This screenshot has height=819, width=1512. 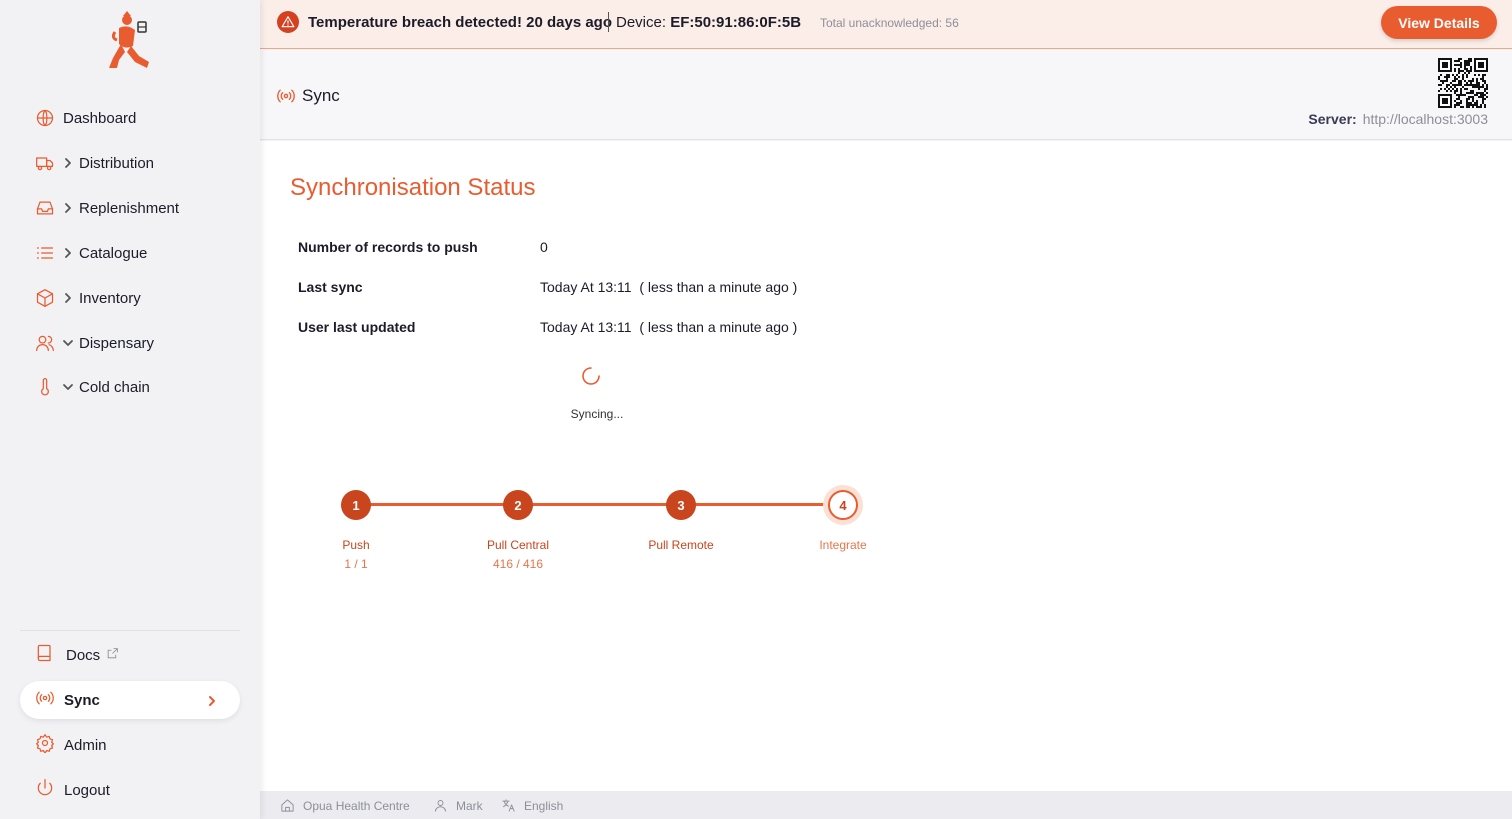 I want to click on step-progress: 1 / 1, so click(x=356, y=564).